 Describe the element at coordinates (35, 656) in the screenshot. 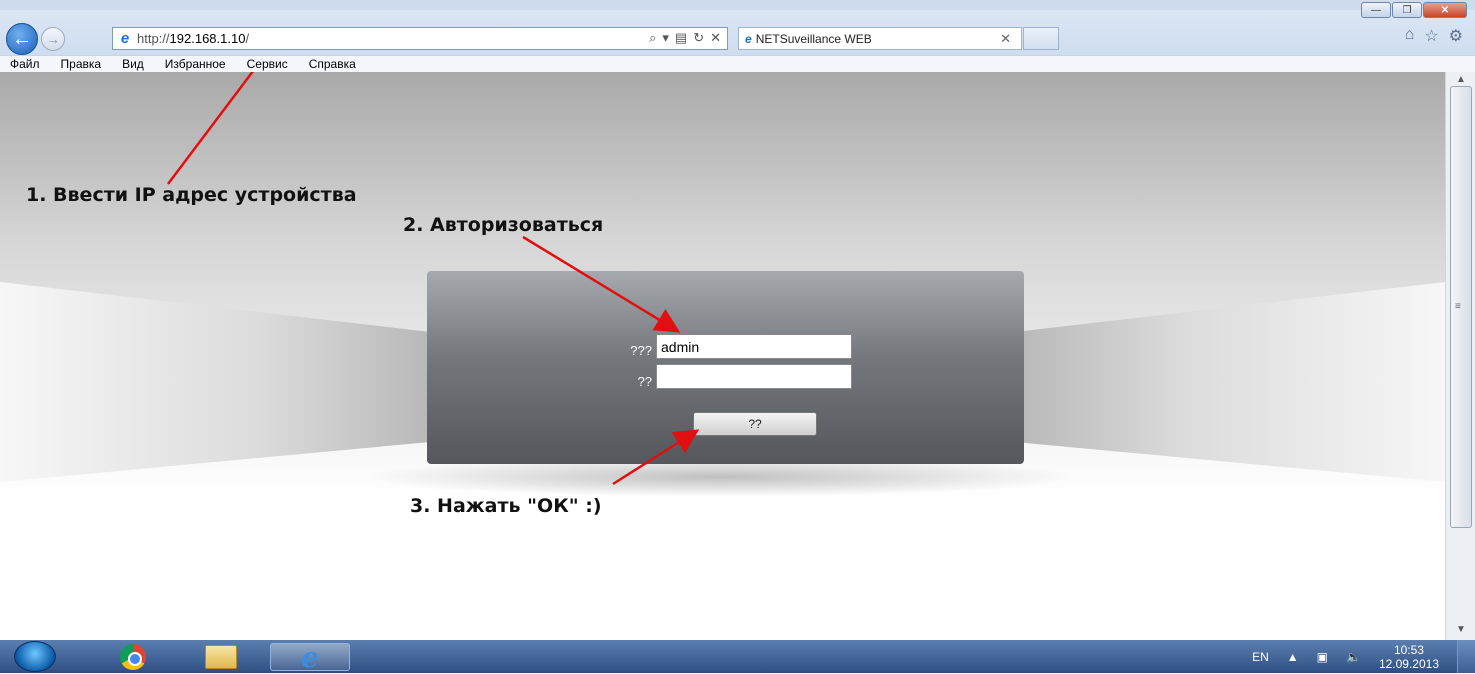

I see `start-button` at that location.